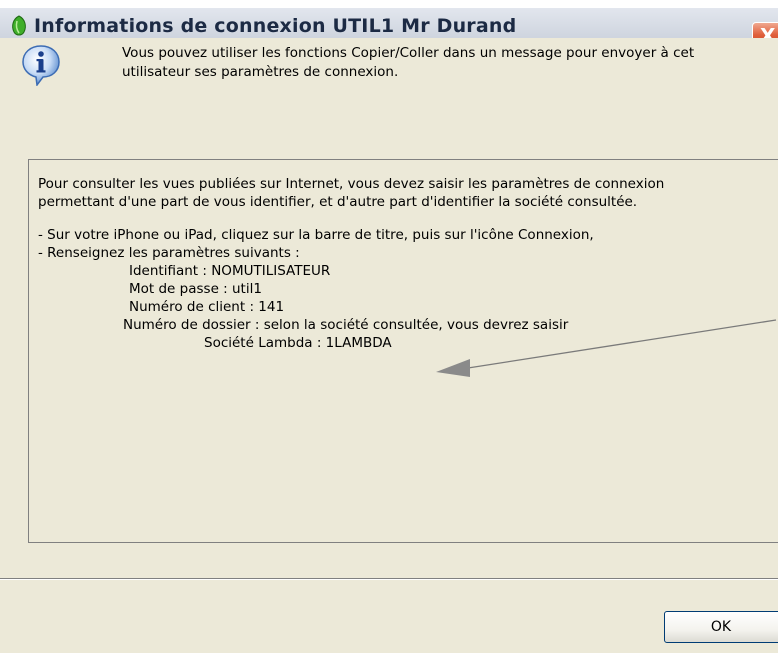  Describe the element at coordinates (41, 65) in the screenshot. I see `info-icon` at that location.